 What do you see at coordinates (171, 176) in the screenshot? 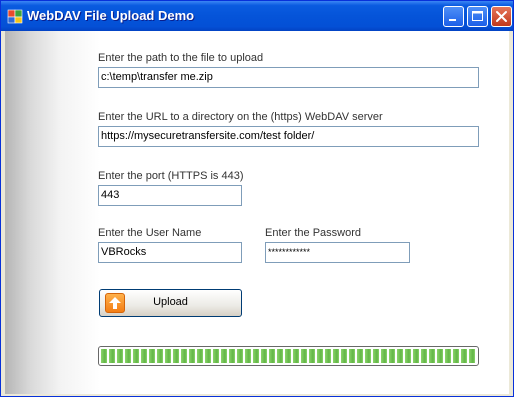
I see `port-label: Enter the port (HTTPS is 443)` at bounding box center [171, 176].